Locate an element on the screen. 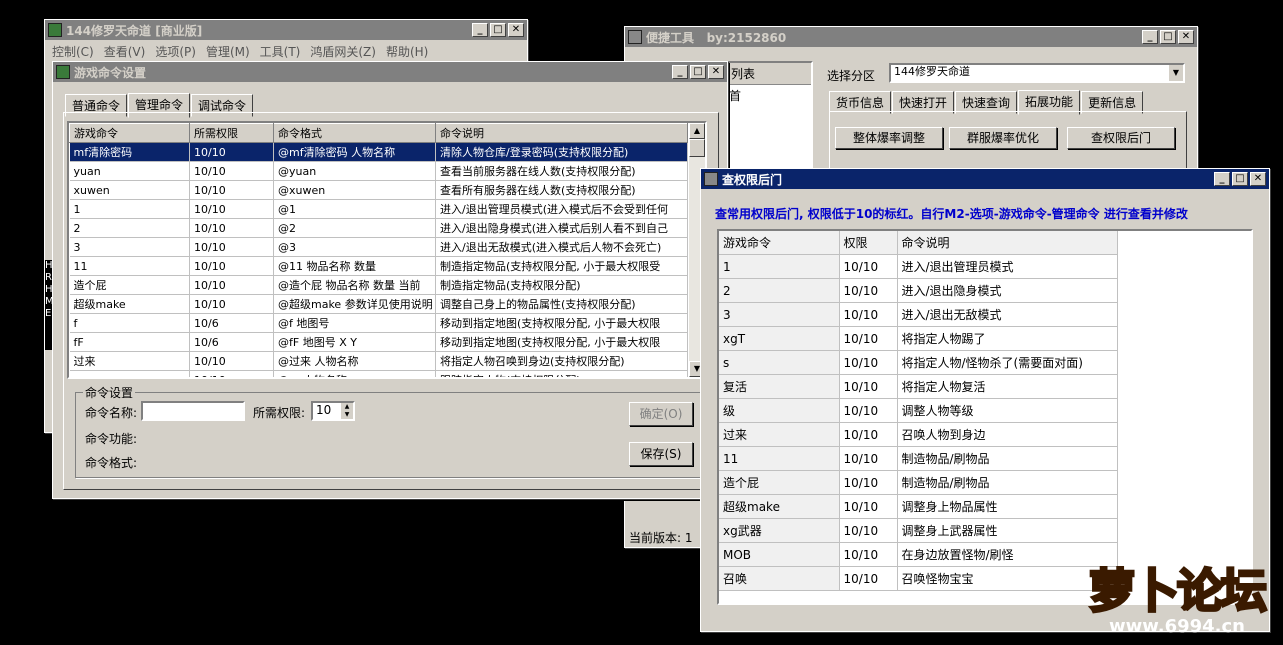 Image resolution: width=1283 pixels, height=645 pixels. perm-minimize-button: _ is located at coordinates (1222, 179).